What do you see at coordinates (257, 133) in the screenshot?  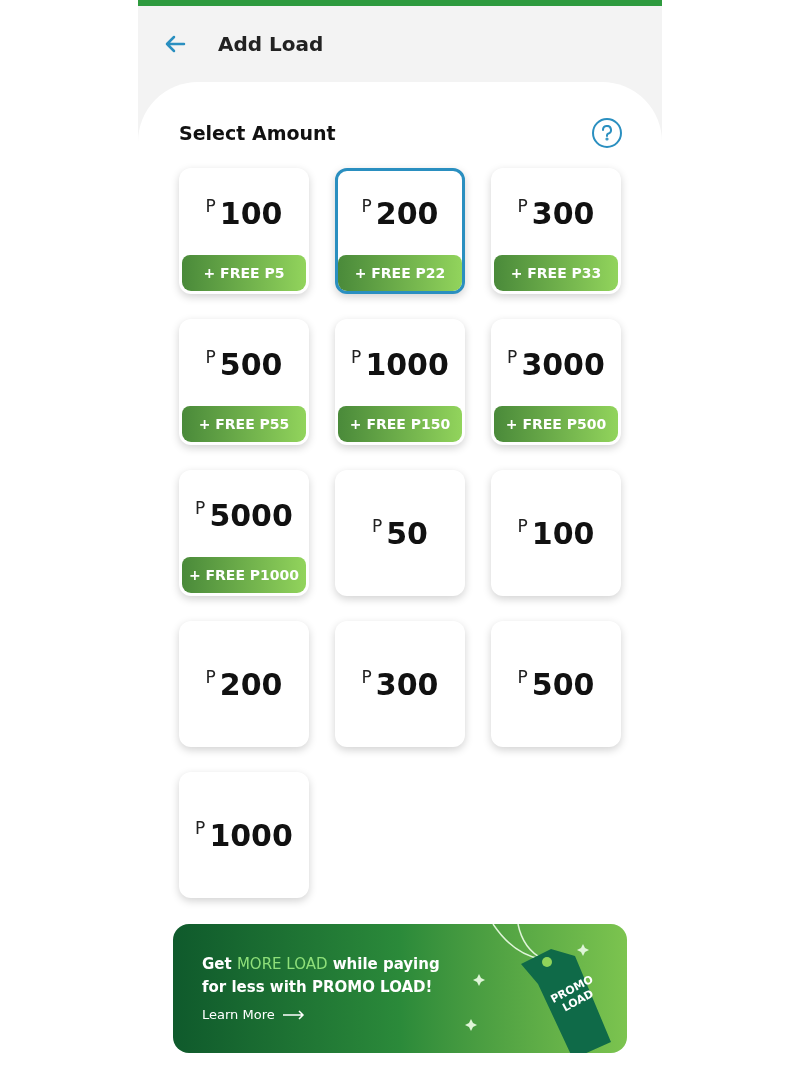 I see `section-title: Select Amount` at bounding box center [257, 133].